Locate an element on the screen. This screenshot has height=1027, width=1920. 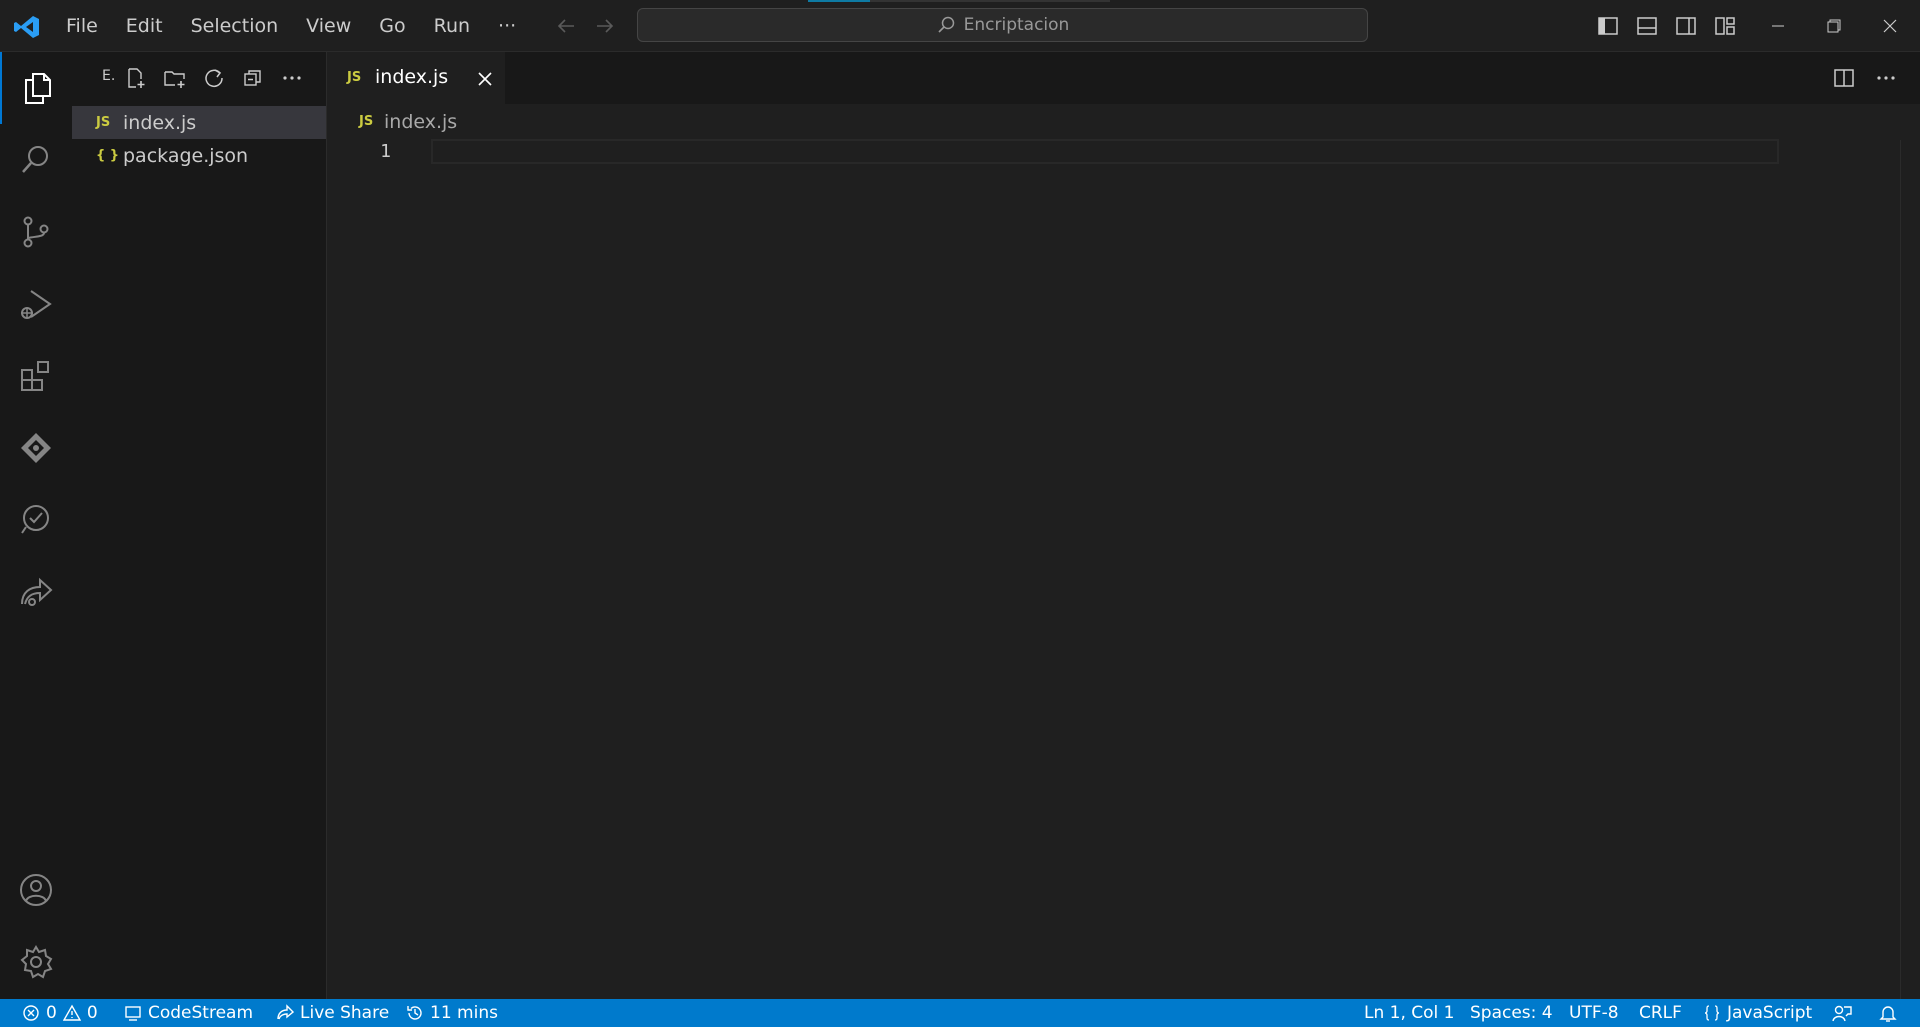
language-label: JavaScript is located at coordinates (1770, 1013).